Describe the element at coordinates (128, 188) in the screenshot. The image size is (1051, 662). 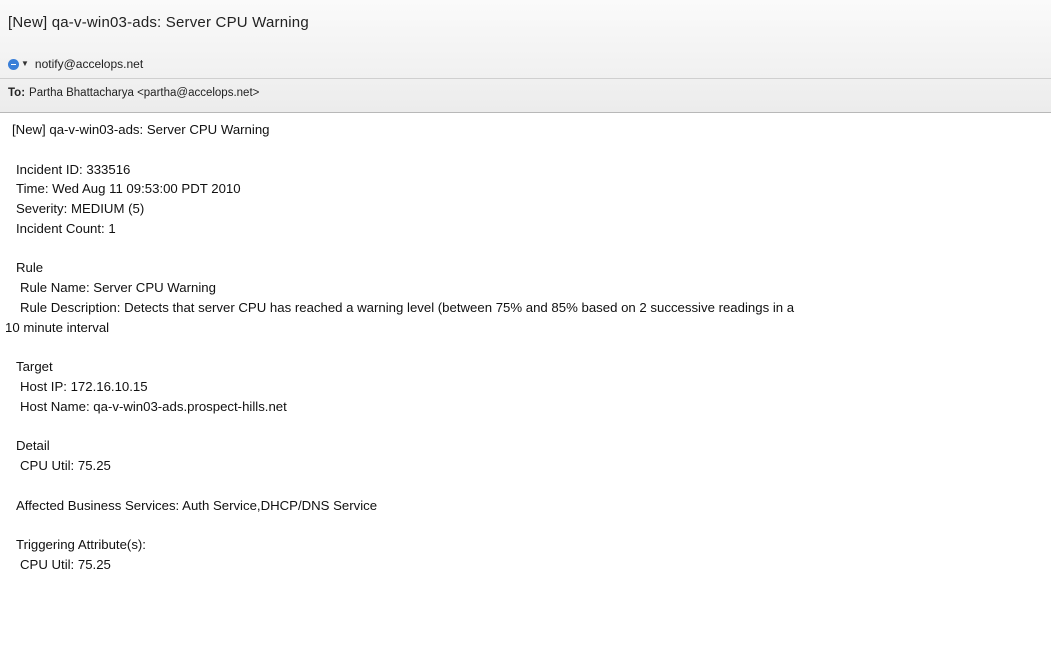
I see `incident-time: Time: Wed Aug 11 09:53:00 PDT 2010` at that location.